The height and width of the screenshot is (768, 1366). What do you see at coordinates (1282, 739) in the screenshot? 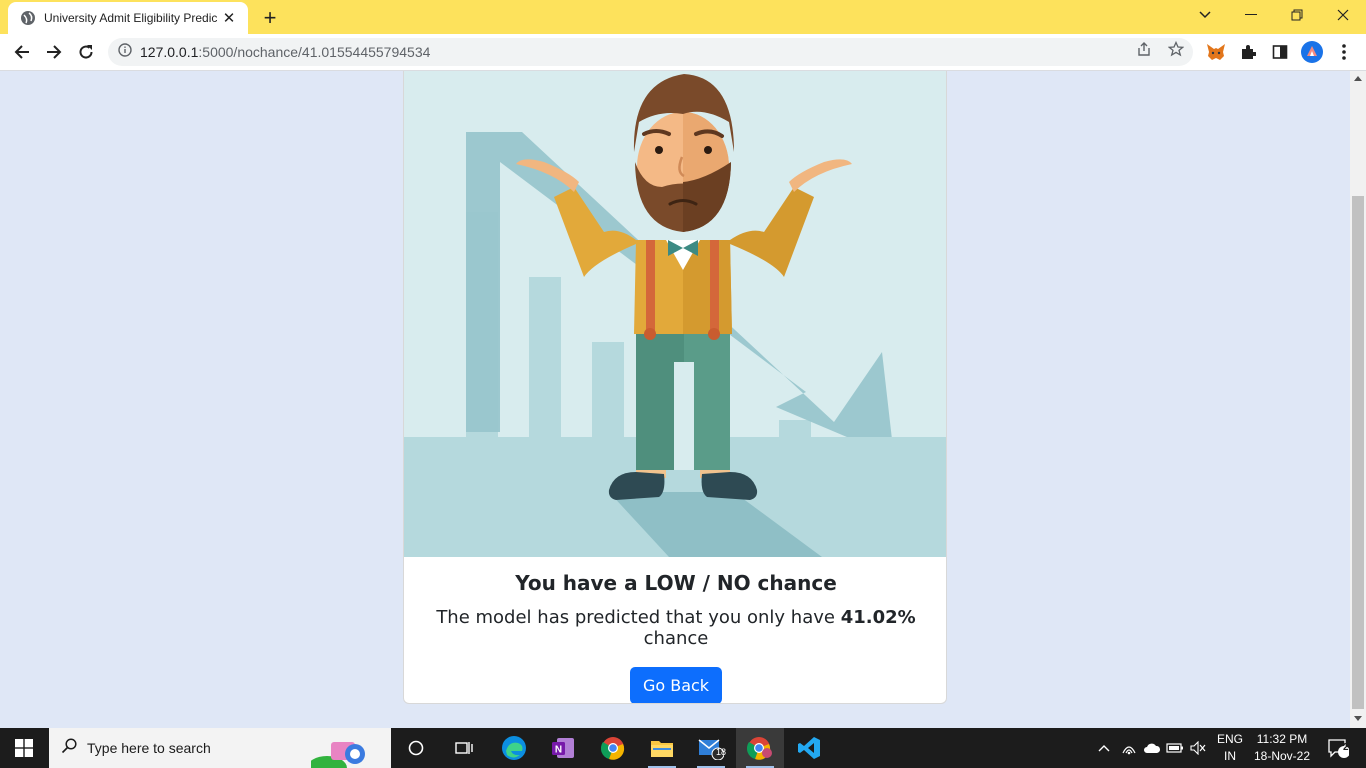
I see `clock-time: 11:32 PM` at bounding box center [1282, 739].